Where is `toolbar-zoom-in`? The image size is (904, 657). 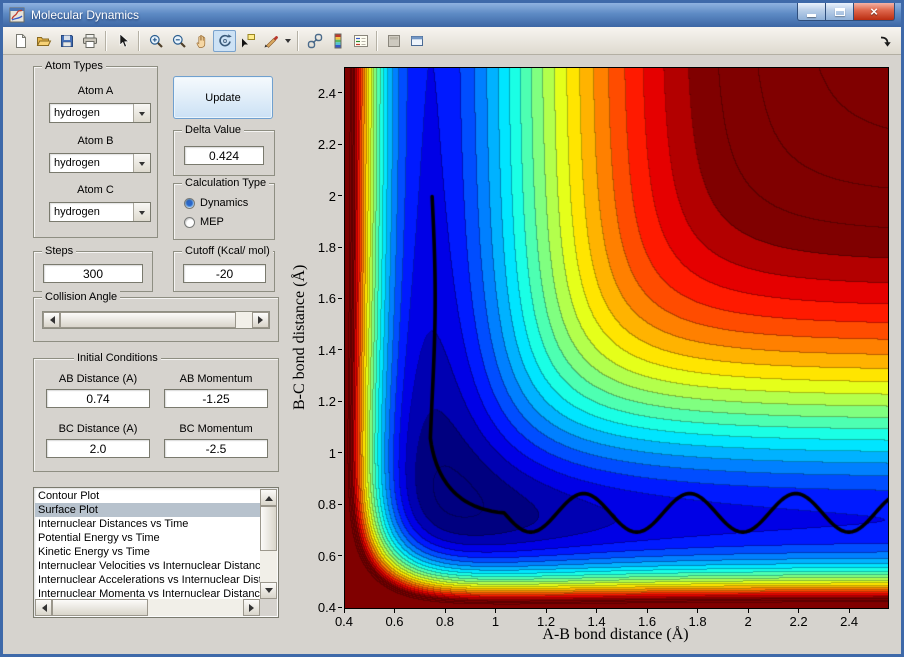 toolbar-zoom-in is located at coordinates (155, 41).